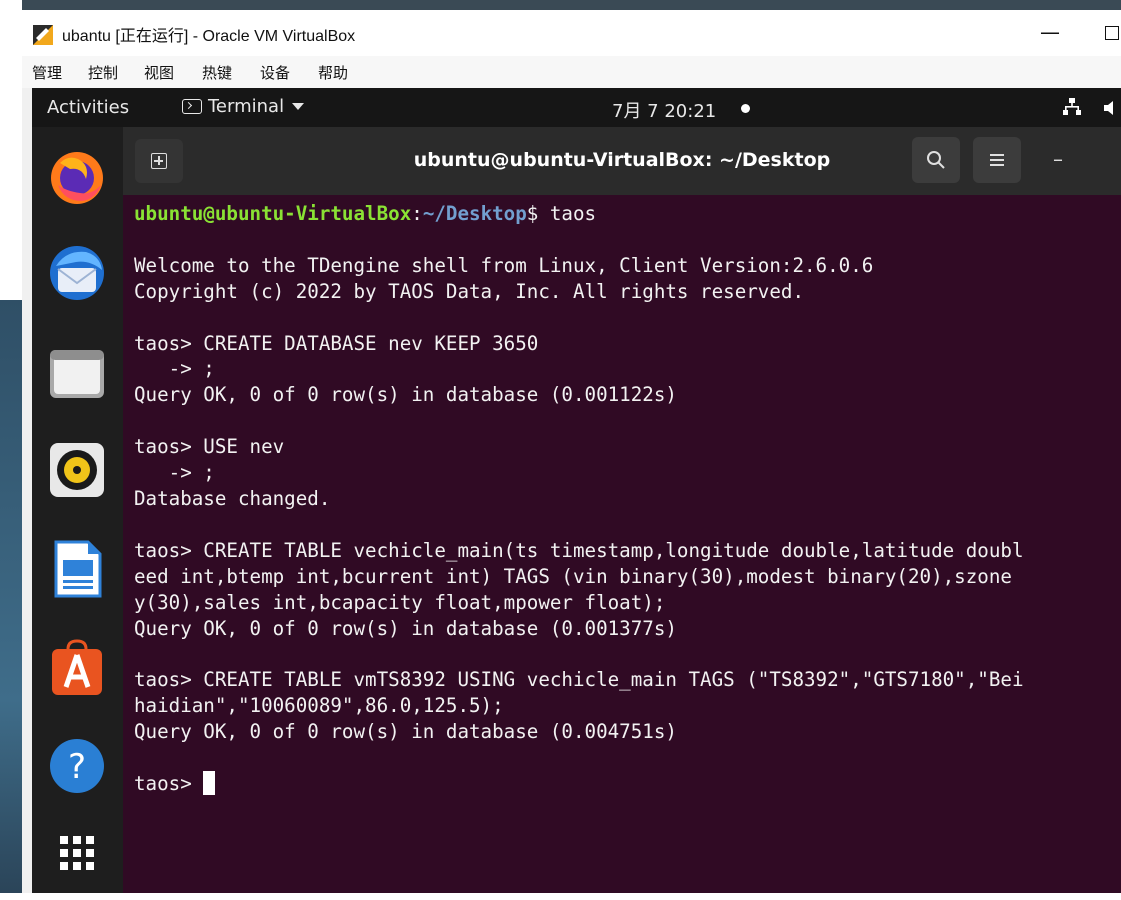 This screenshot has width=1121, height=900. Describe the element at coordinates (1112, 33) in the screenshot. I see `maximize-button` at that location.